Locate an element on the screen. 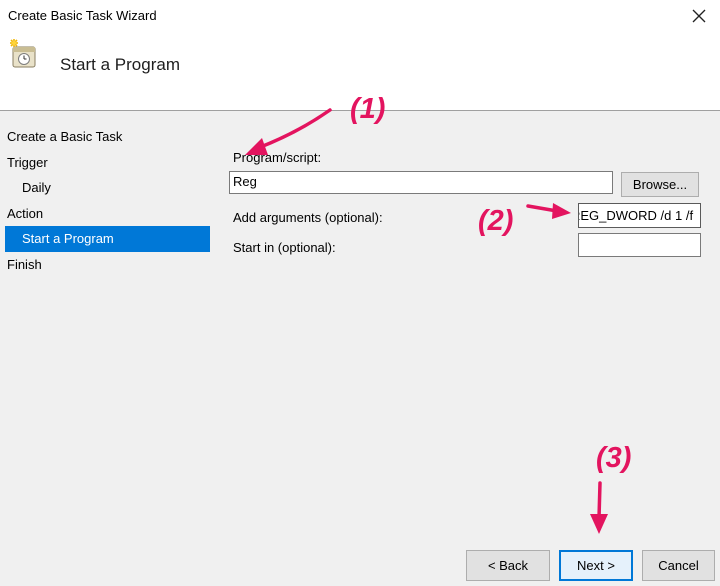  add-arguments-value: REG_DWORD /d 1 /f is located at coordinates (636, 215).